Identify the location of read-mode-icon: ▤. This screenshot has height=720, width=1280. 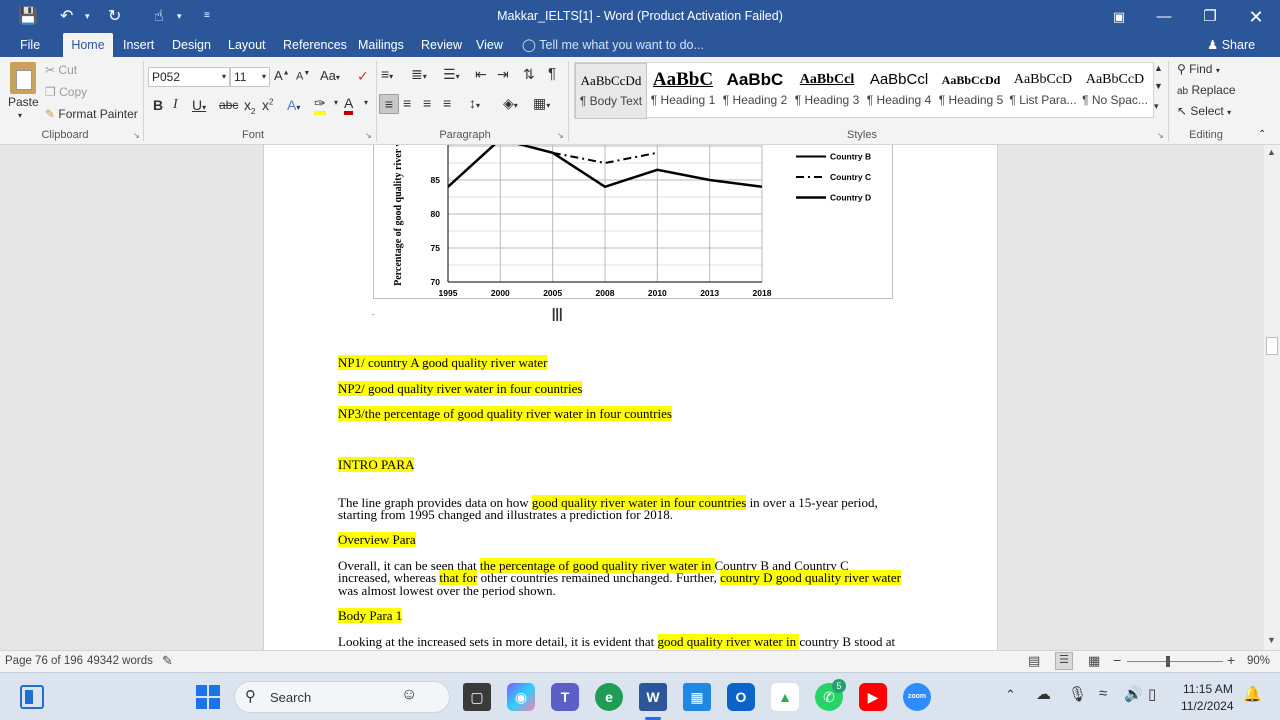
(1034, 661).